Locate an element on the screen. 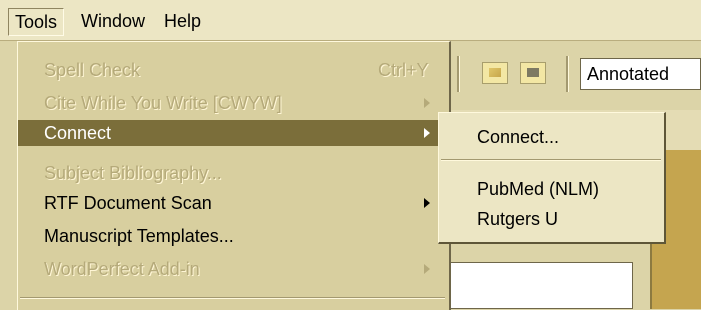 This screenshot has height=310, width=701. menu-separator is located at coordinates (232, 298).